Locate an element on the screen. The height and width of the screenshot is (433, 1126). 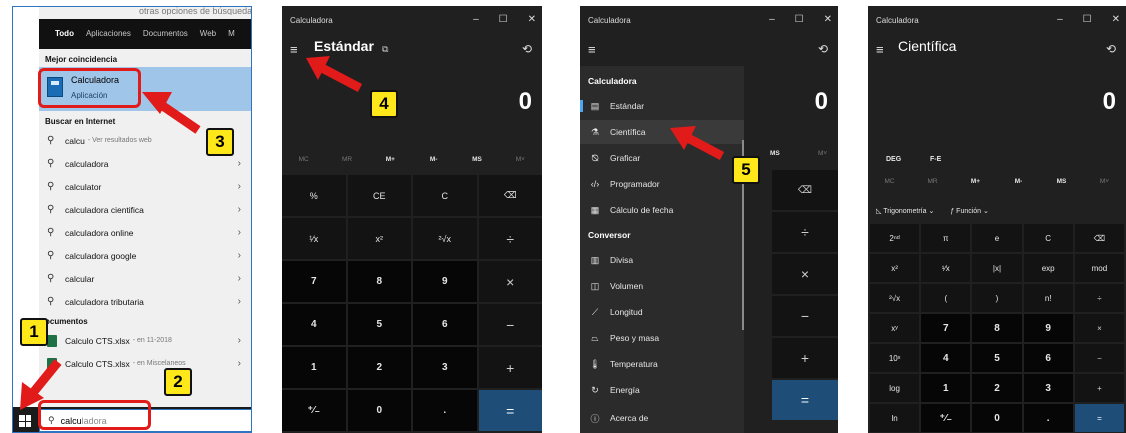
step-badge-1: 1 is located at coordinates (34, 332).